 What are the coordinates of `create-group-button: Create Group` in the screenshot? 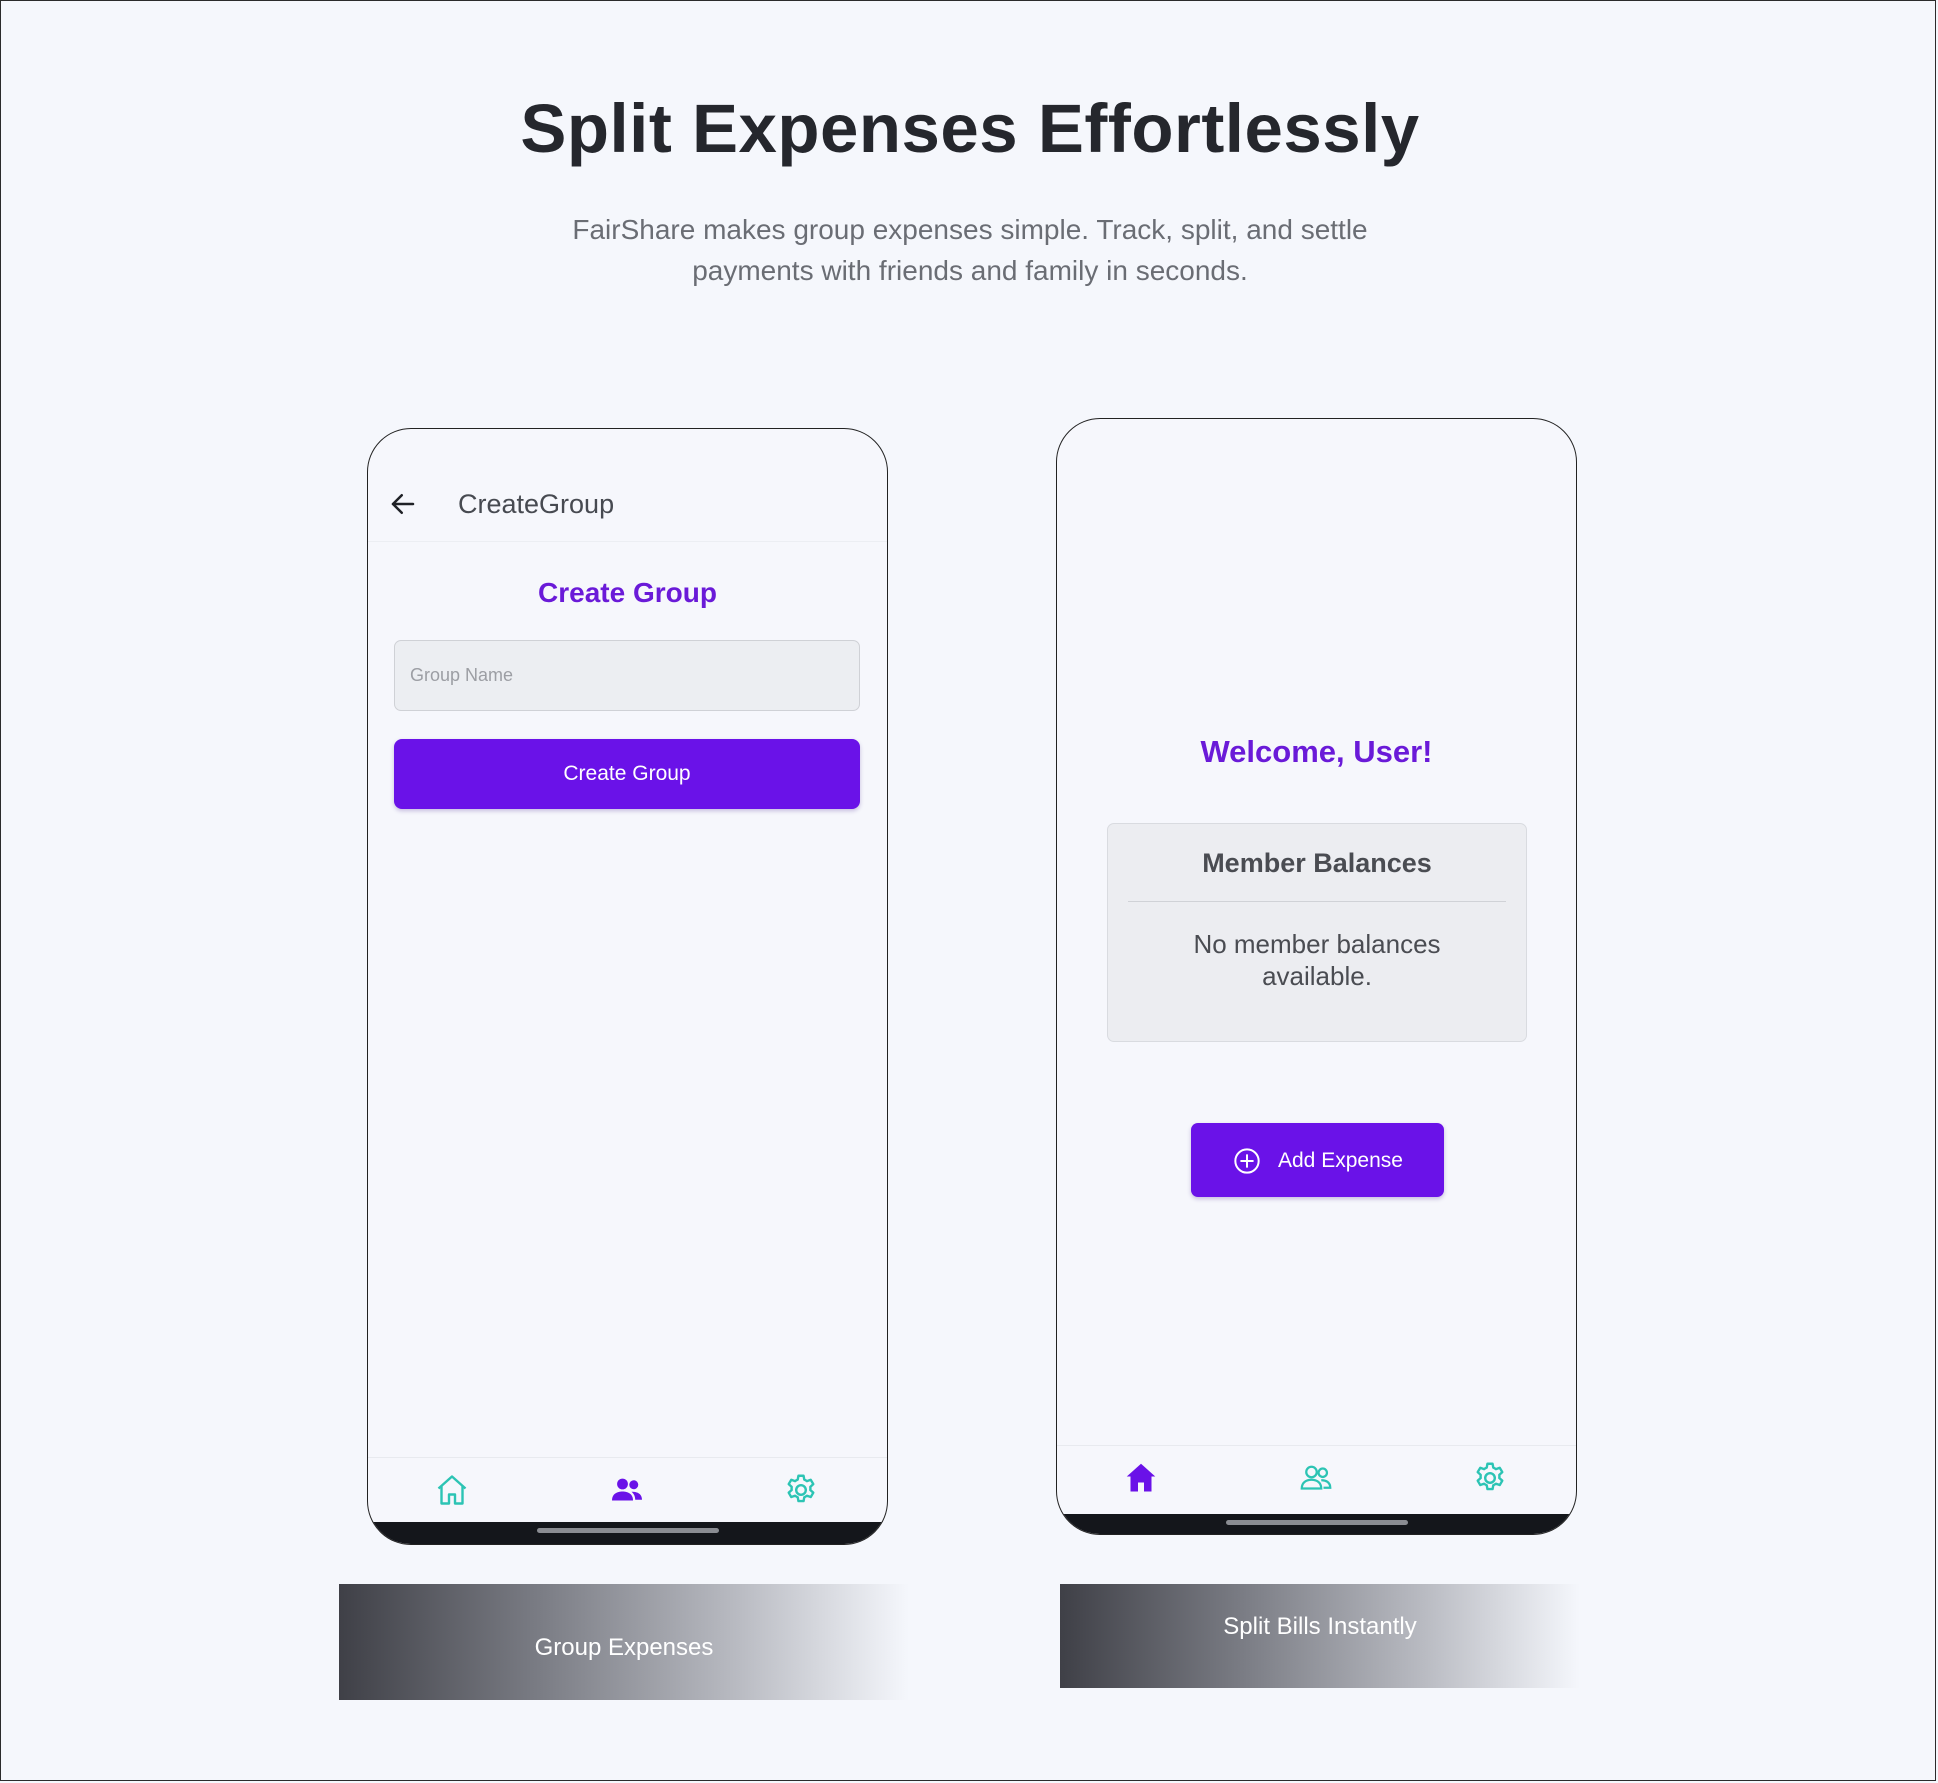 It's located at (627, 774).